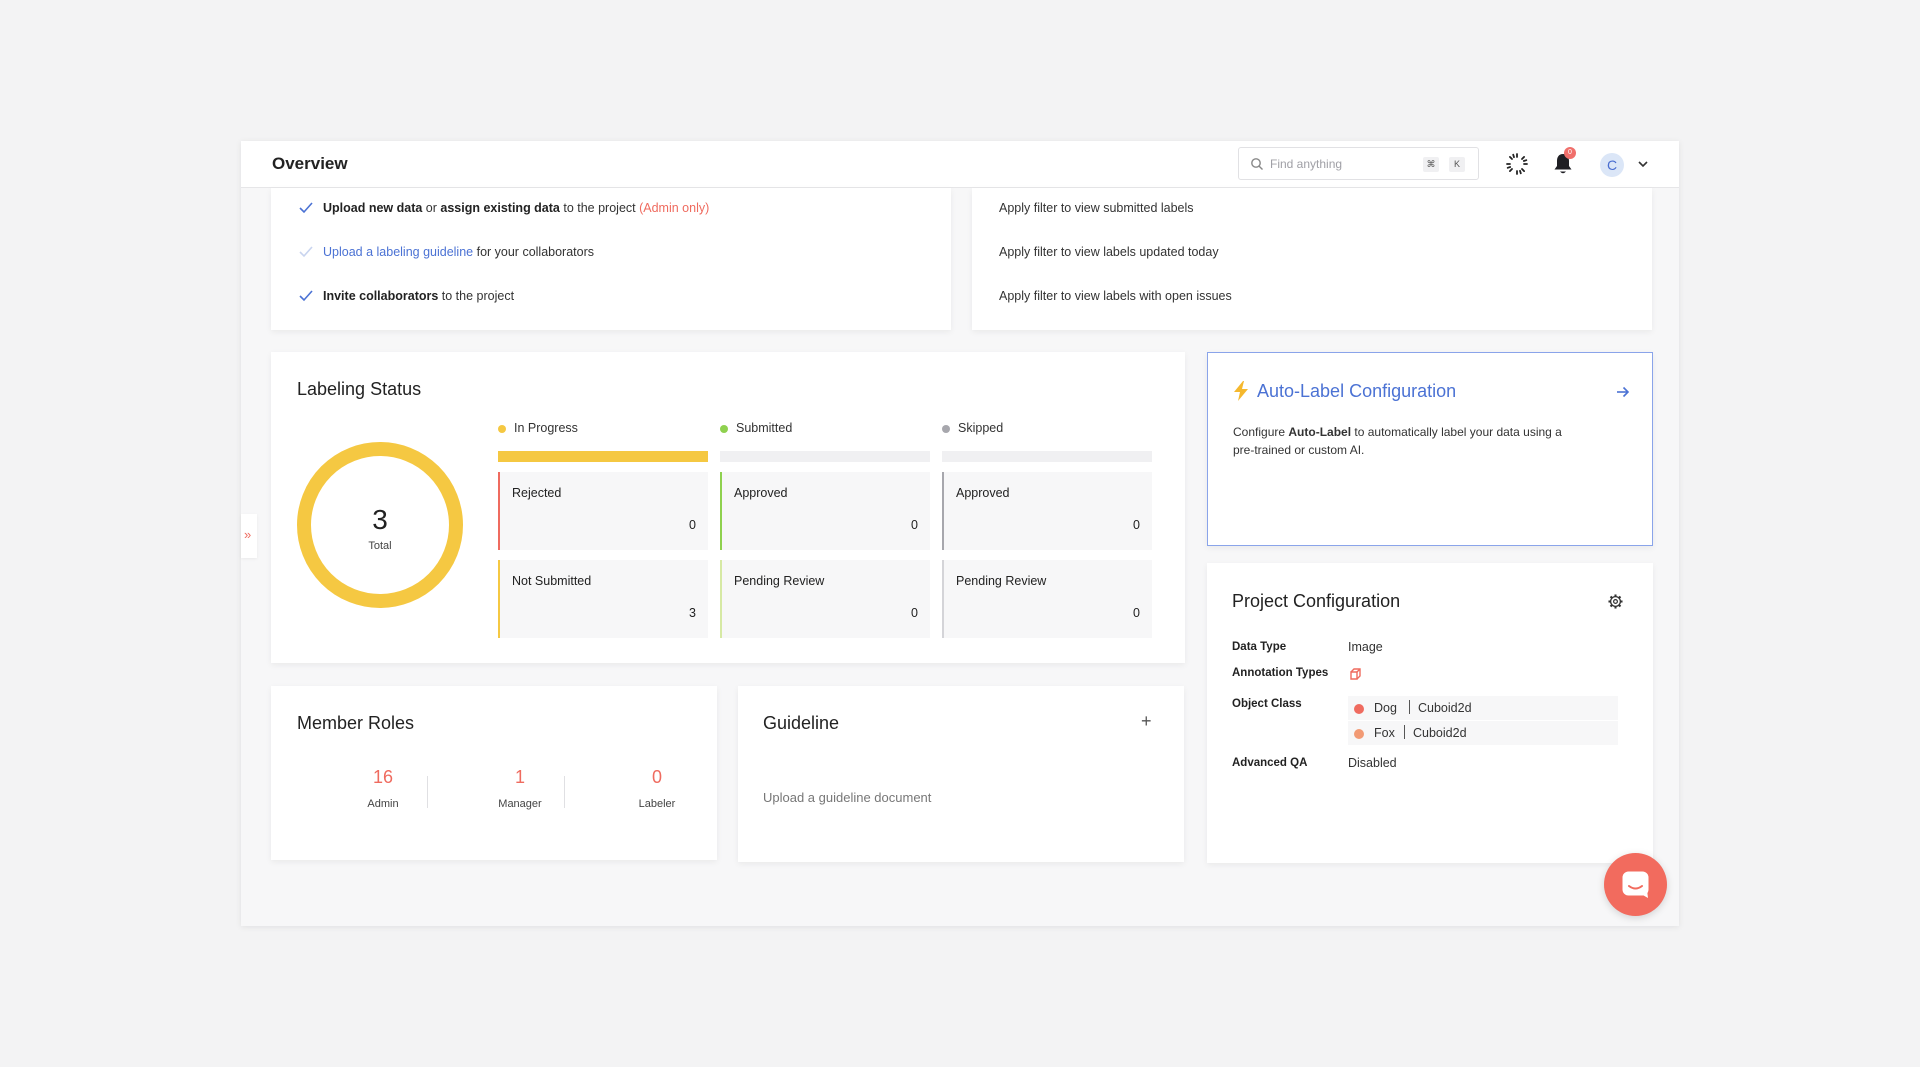  Describe the element at coordinates (1365, 647) in the screenshot. I see `data-type-value: Image` at that location.